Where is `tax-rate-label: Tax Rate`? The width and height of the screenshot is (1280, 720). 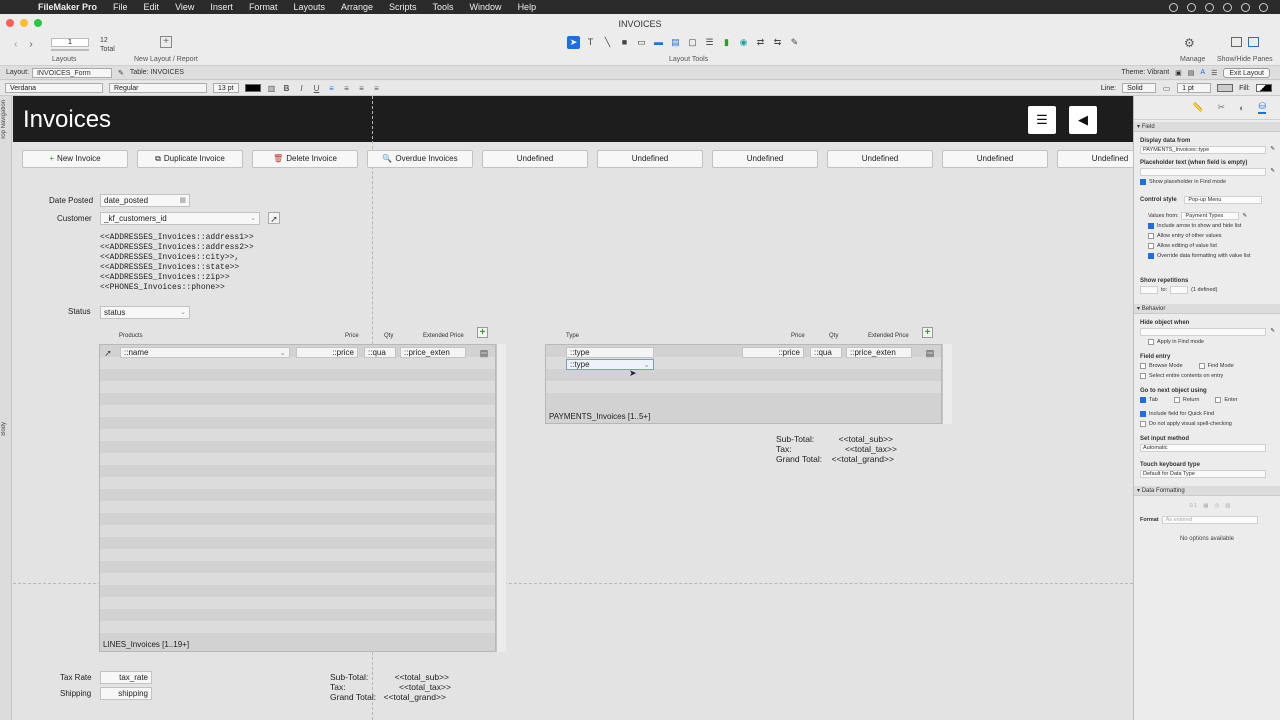
tax-rate-label: Tax Rate is located at coordinates (76, 677).